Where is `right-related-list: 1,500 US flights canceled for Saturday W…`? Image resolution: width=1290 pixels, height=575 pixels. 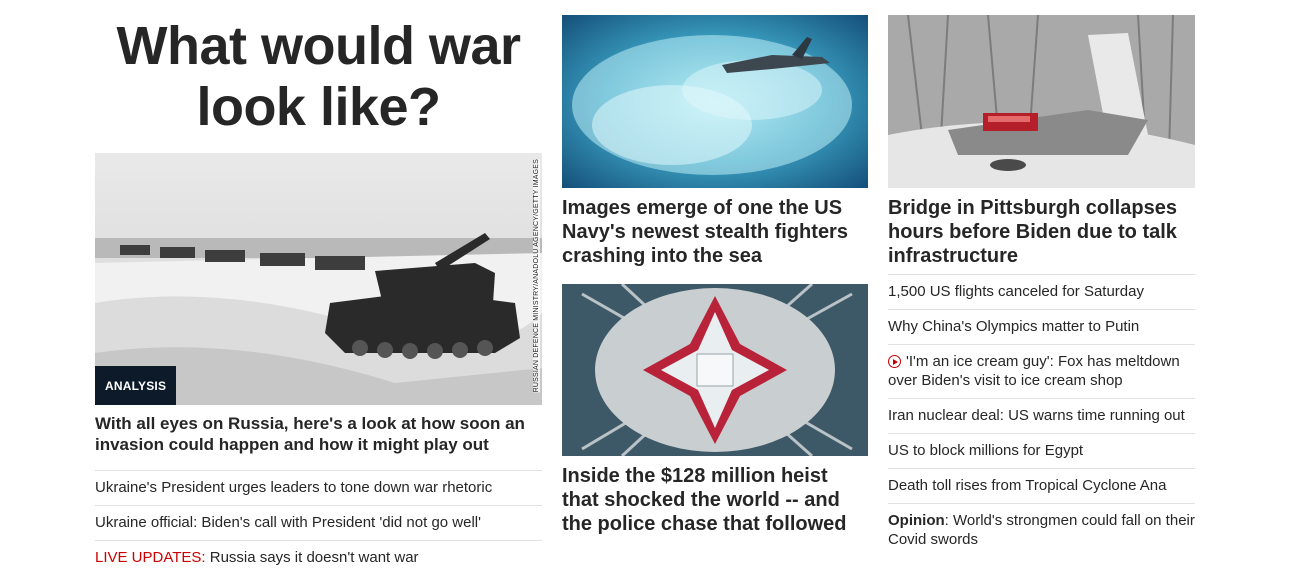
right-related-list: 1,500 US flights canceled for Saturday W… is located at coordinates (1041, 415).